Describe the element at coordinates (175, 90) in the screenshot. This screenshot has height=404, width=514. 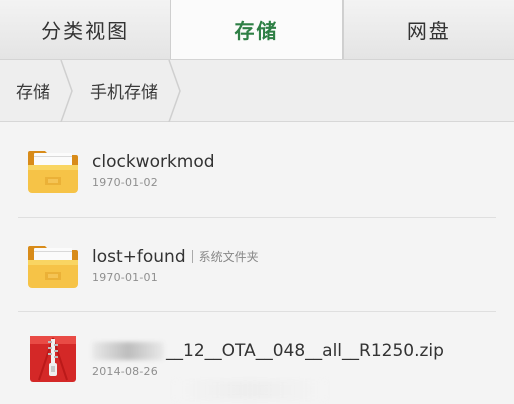
I see `breadcrumb-end-chevron-icon` at that location.